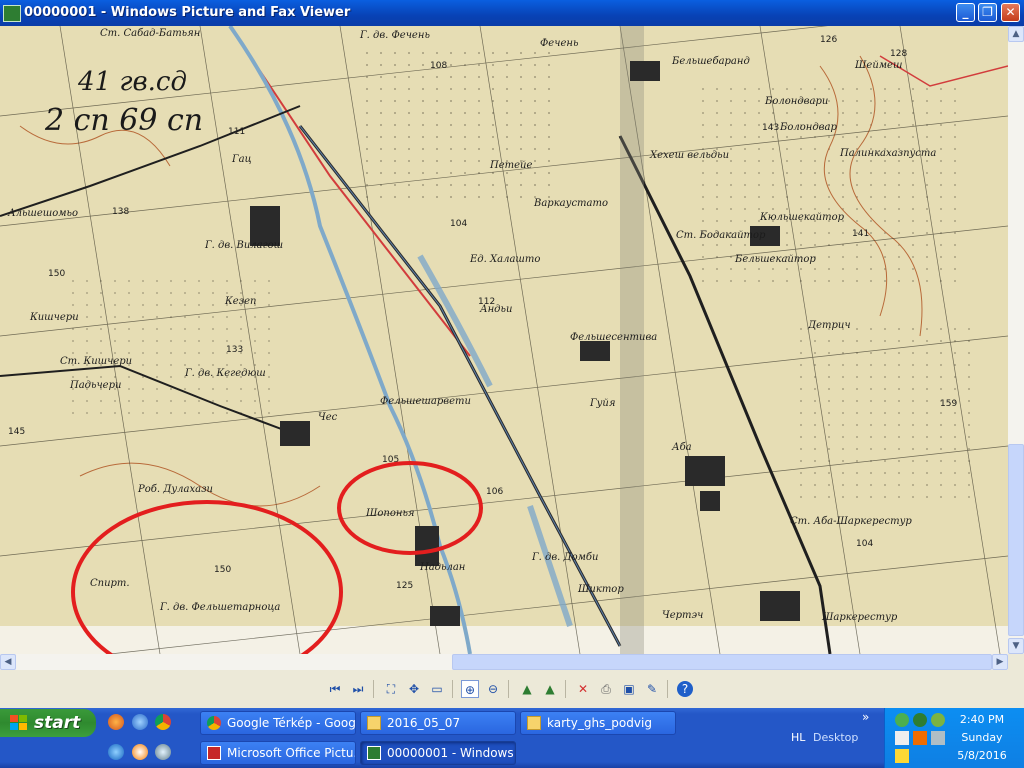 Image resolution: width=1024 pixels, height=768 pixels. I want to click on previous-image-icon: ⏮, so click(335, 689).